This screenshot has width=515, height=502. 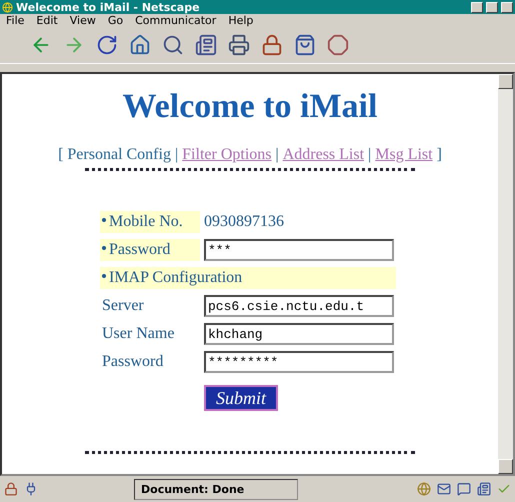 What do you see at coordinates (241, 20) in the screenshot?
I see `menu-item: Help` at bounding box center [241, 20].